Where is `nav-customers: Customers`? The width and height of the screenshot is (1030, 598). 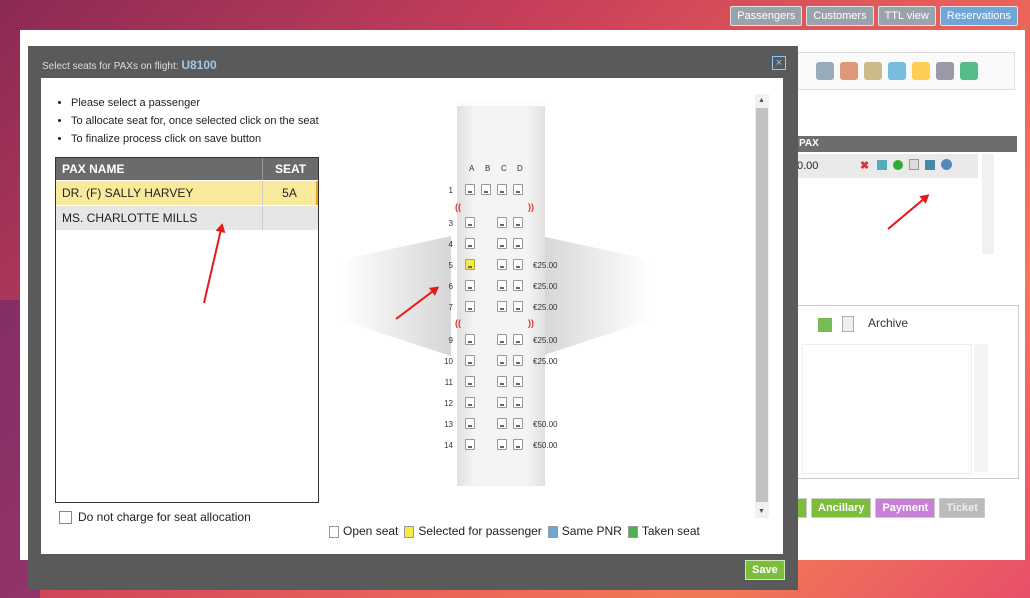 nav-customers: Customers is located at coordinates (840, 16).